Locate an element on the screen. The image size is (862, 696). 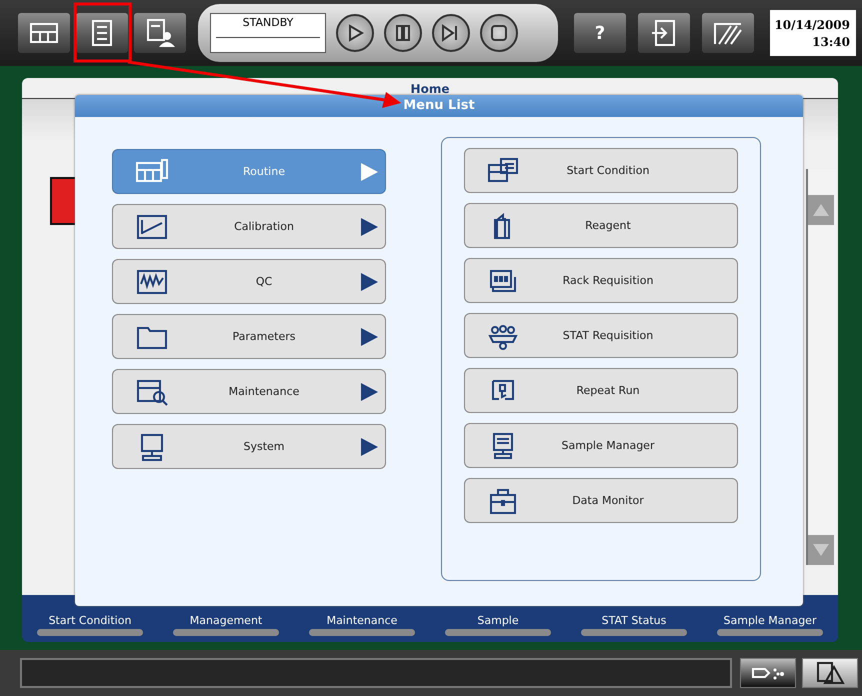
status-display: STANDBY is located at coordinates (268, 33).